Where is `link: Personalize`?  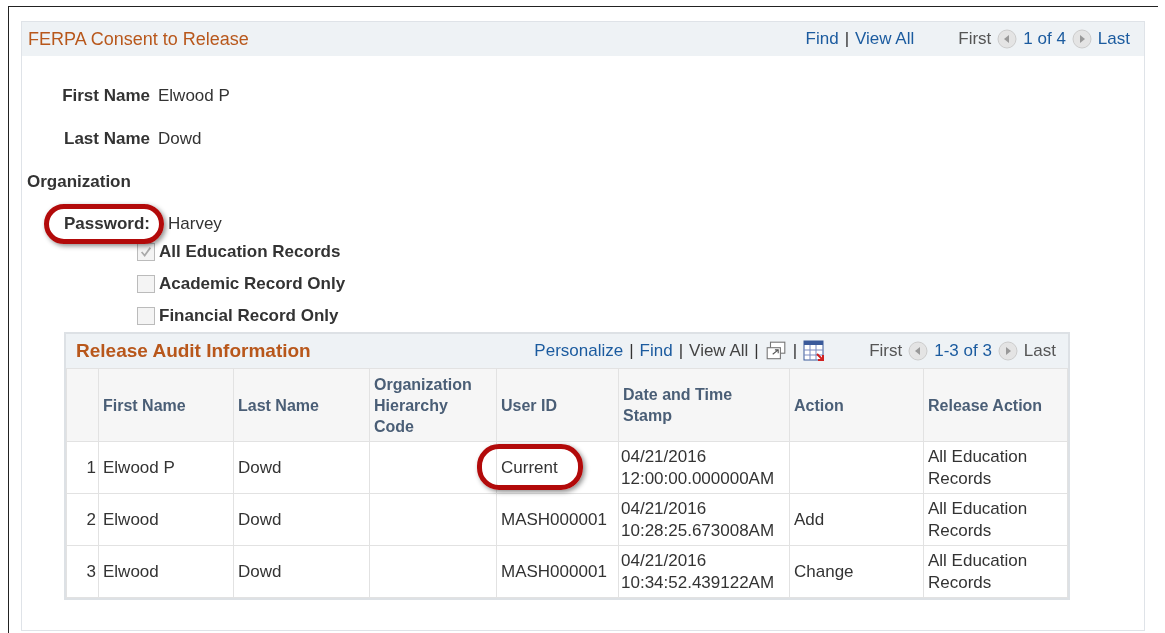
link: Personalize is located at coordinates (579, 351).